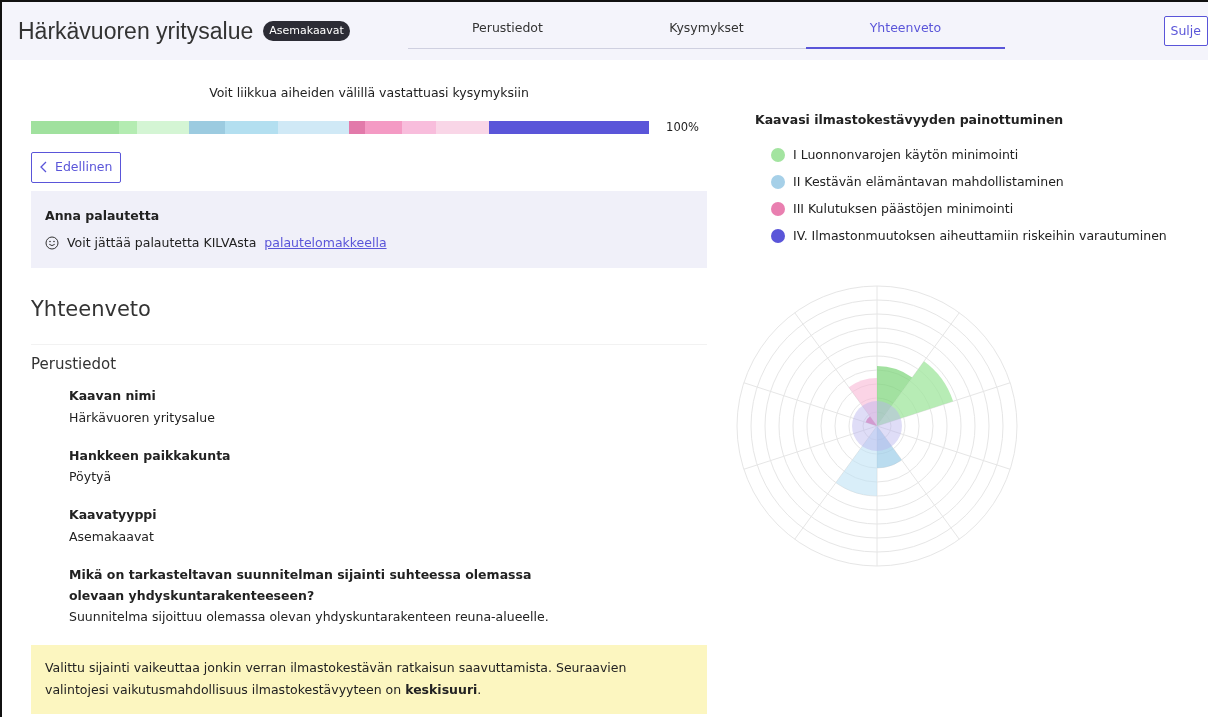 The image size is (1208, 717). Describe the element at coordinates (76, 167) in the screenshot. I see `previous-button: Edellinen` at that location.